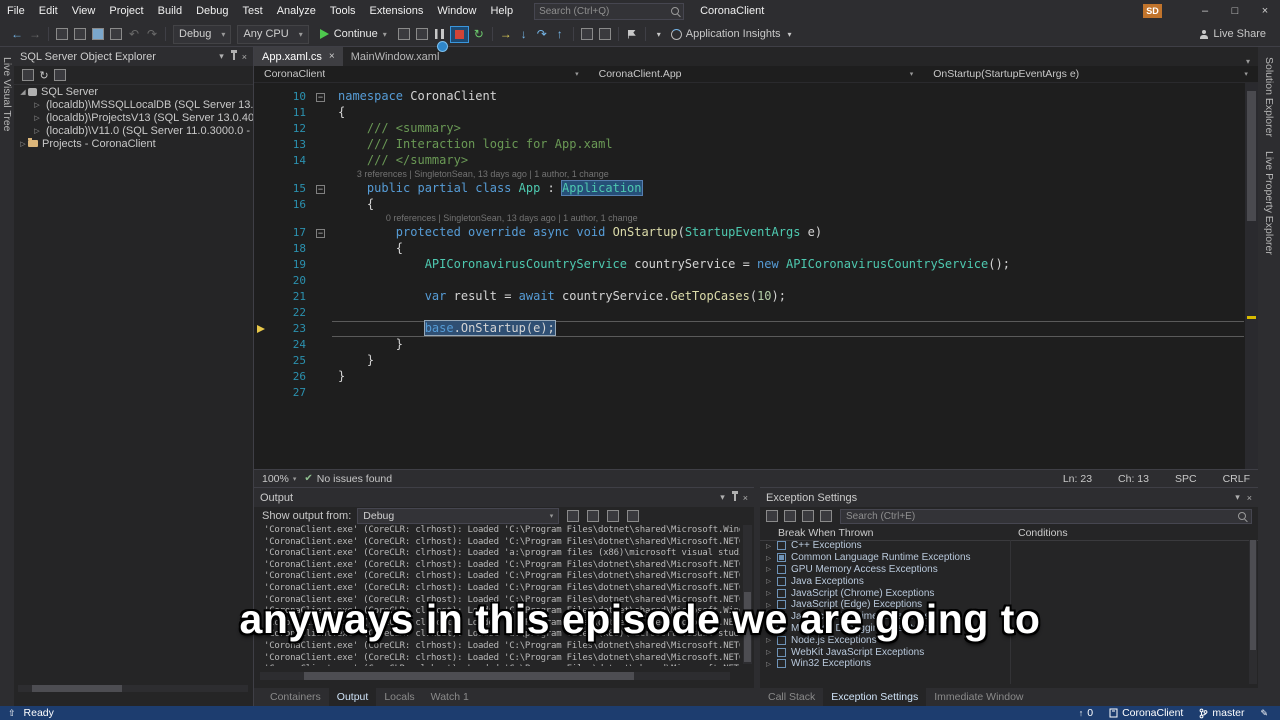 This screenshot has height=720, width=1280. Describe the element at coordinates (1221, 713) in the screenshot. I see `branch-indicator: master` at that location.